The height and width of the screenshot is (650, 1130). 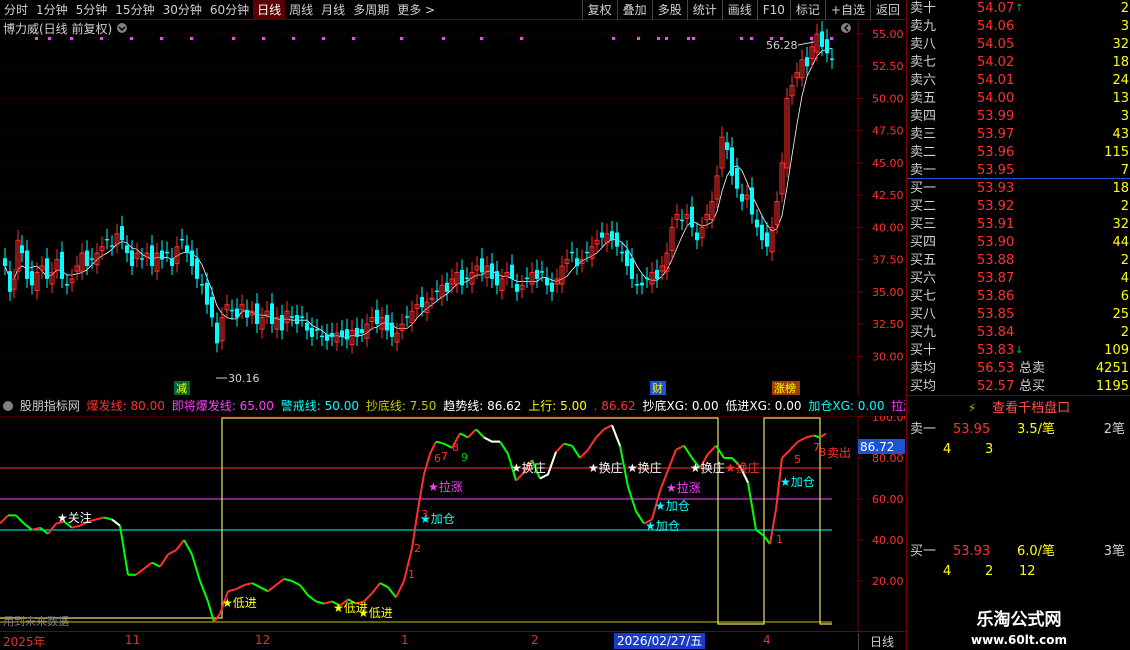 I want to click on tab-multi-period: 多周期, so click(x=371, y=10).